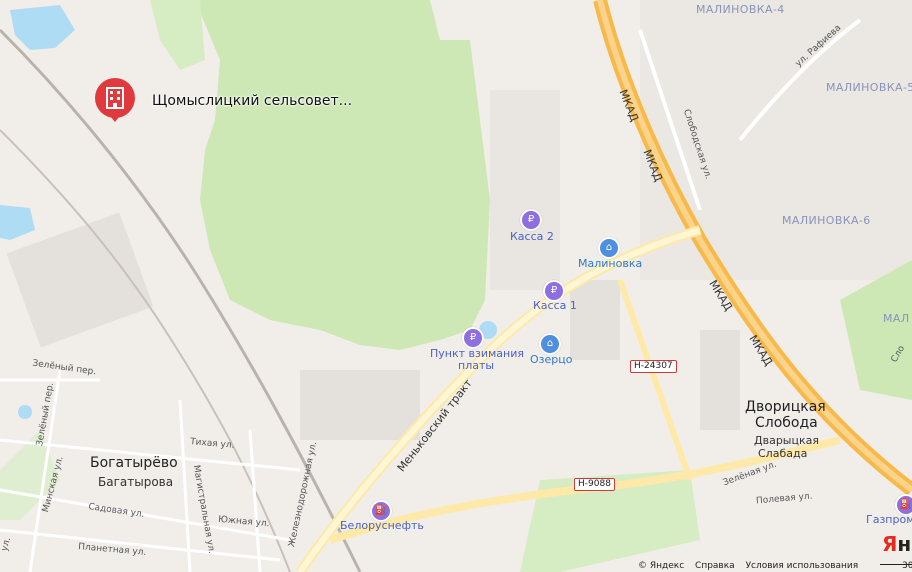 Image resolution: width=912 pixels, height=572 pixels. Describe the element at coordinates (476, 365) in the screenshot. I see `poi-toll-label-line2: платы` at that location.